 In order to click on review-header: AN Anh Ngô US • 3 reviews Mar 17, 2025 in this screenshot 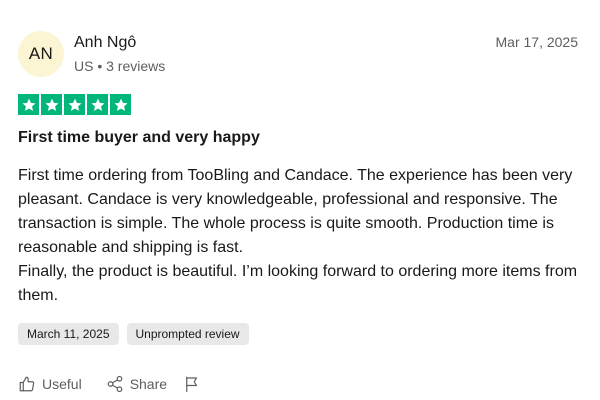, I will do `click(298, 54)`.